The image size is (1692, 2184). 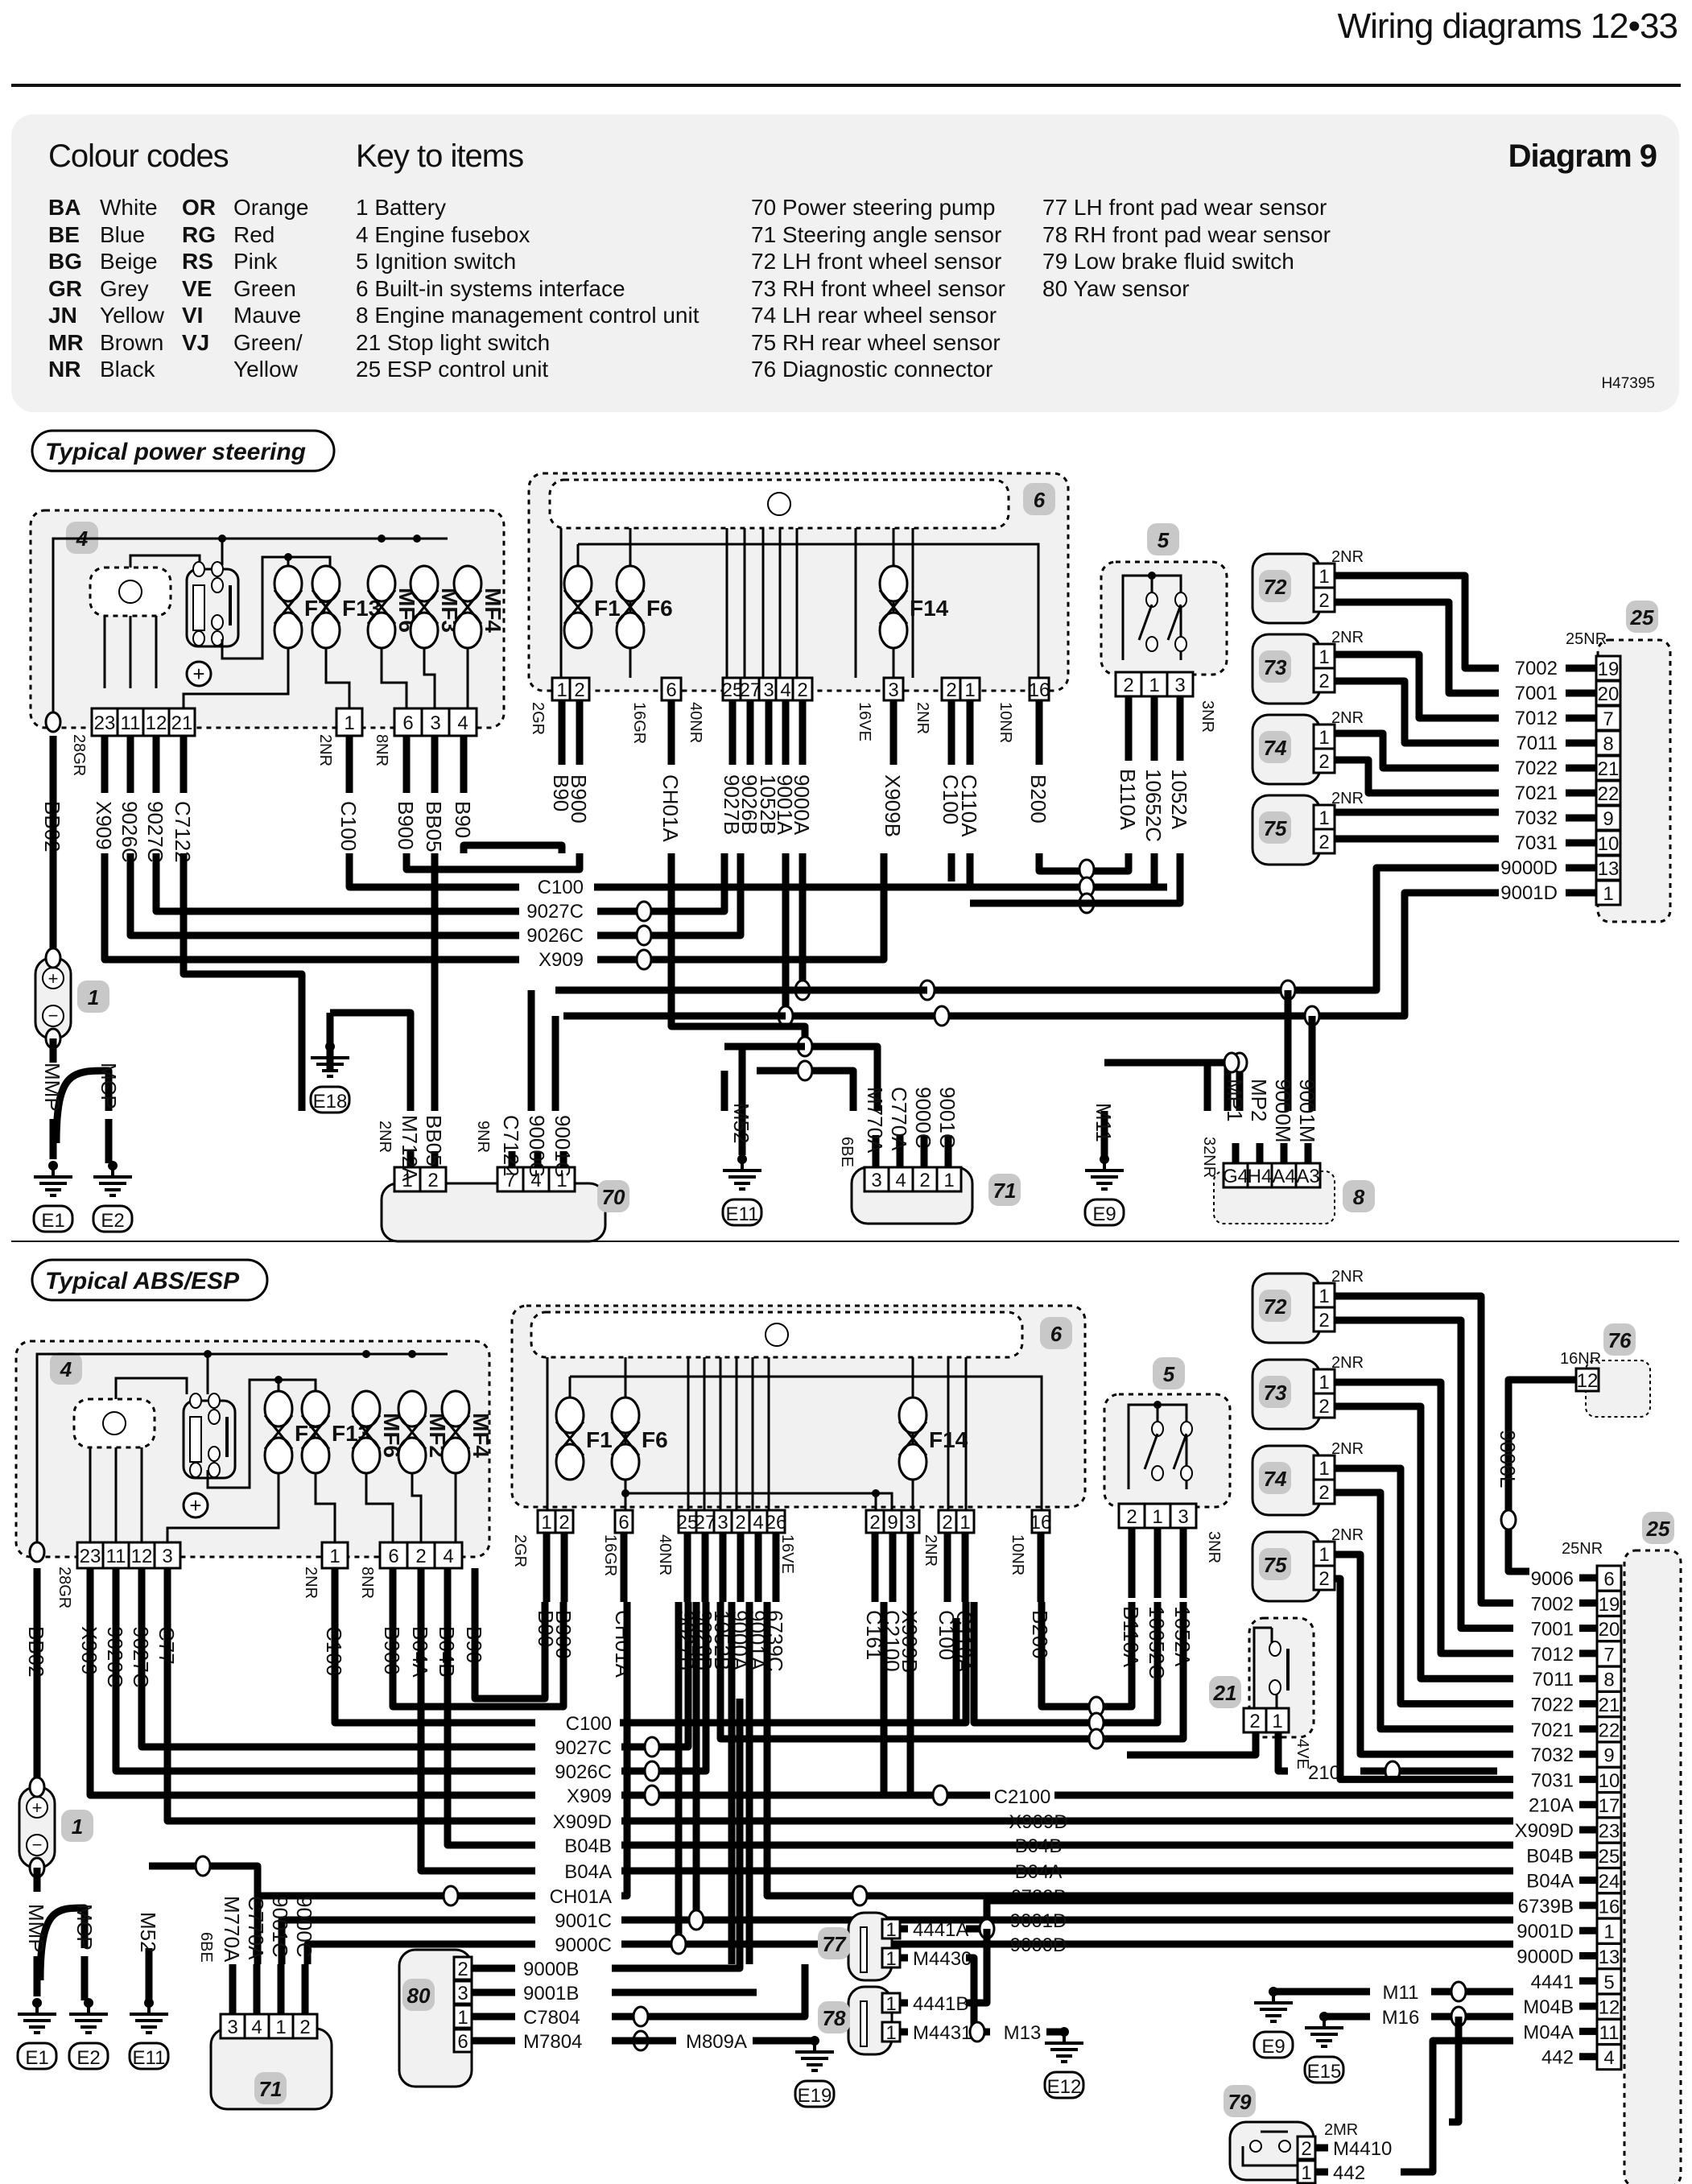 What do you see at coordinates (776, 1523) in the screenshot?
I see `pin-number: 26` at bounding box center [776, 1523].